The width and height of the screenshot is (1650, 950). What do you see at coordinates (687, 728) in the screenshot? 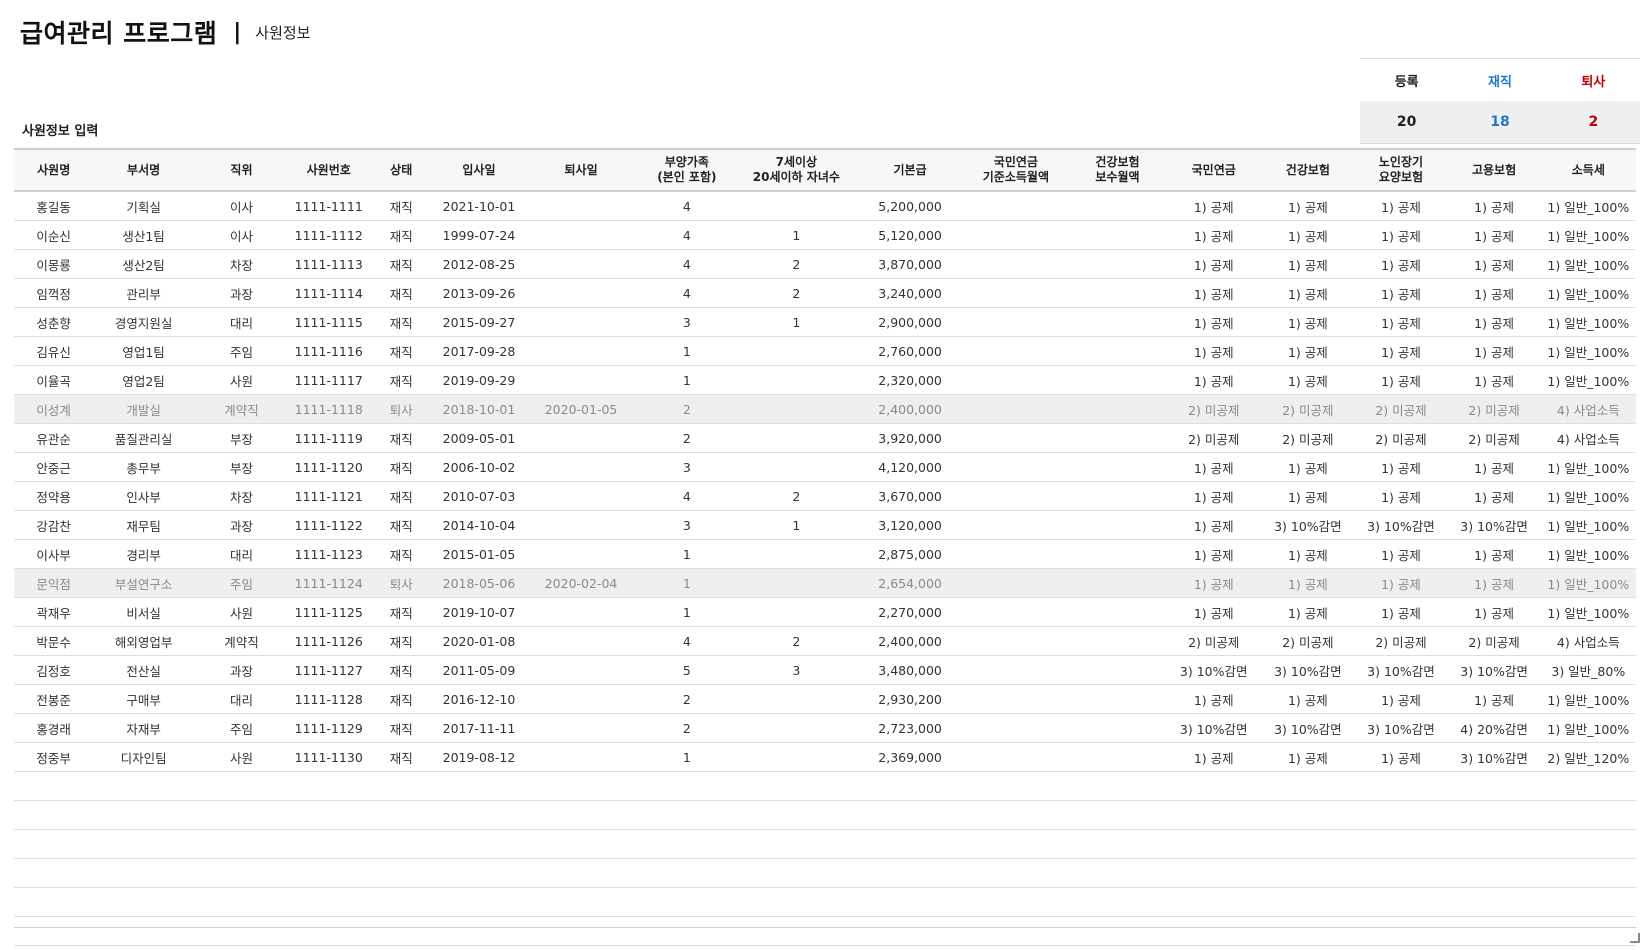
I see `table-cell: 2` at bounding box center [687, 728].